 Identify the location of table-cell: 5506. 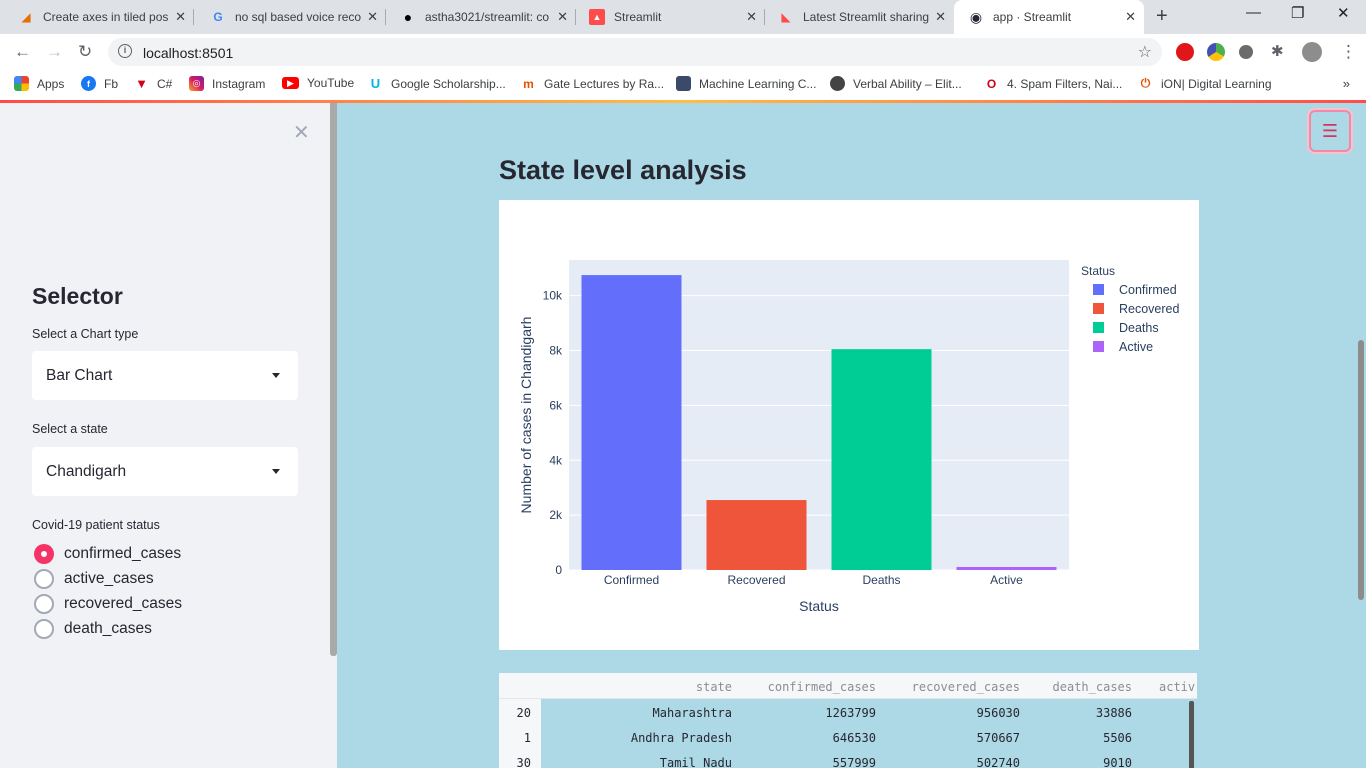
(1117, 738).